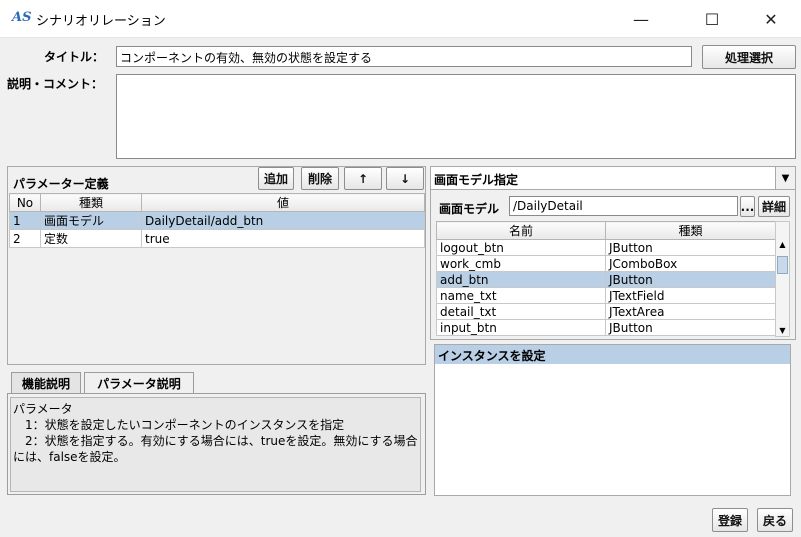 Image resolution: width=801 pixels, height=537 pixels. I want to click on column-header-value: 値, so click(283, 202).